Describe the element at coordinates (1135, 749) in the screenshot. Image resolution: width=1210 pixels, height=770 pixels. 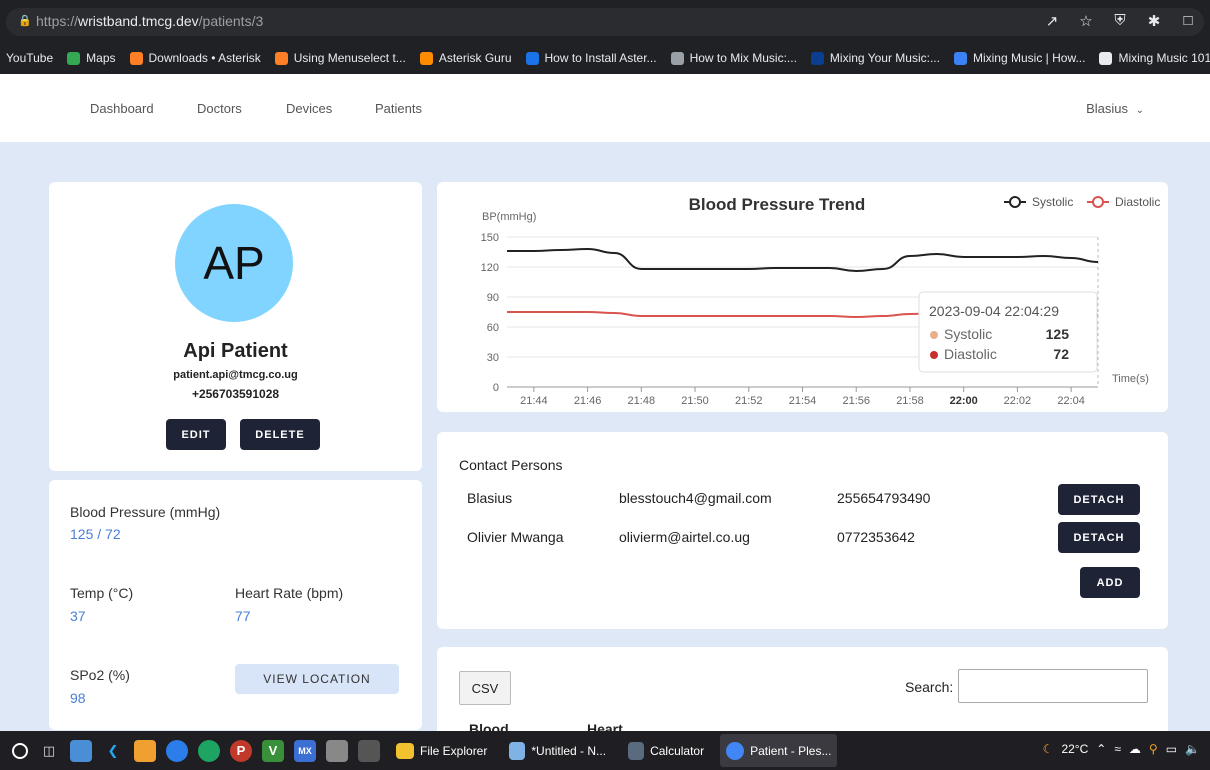
I see `cloud-icon: ☁` at that location.